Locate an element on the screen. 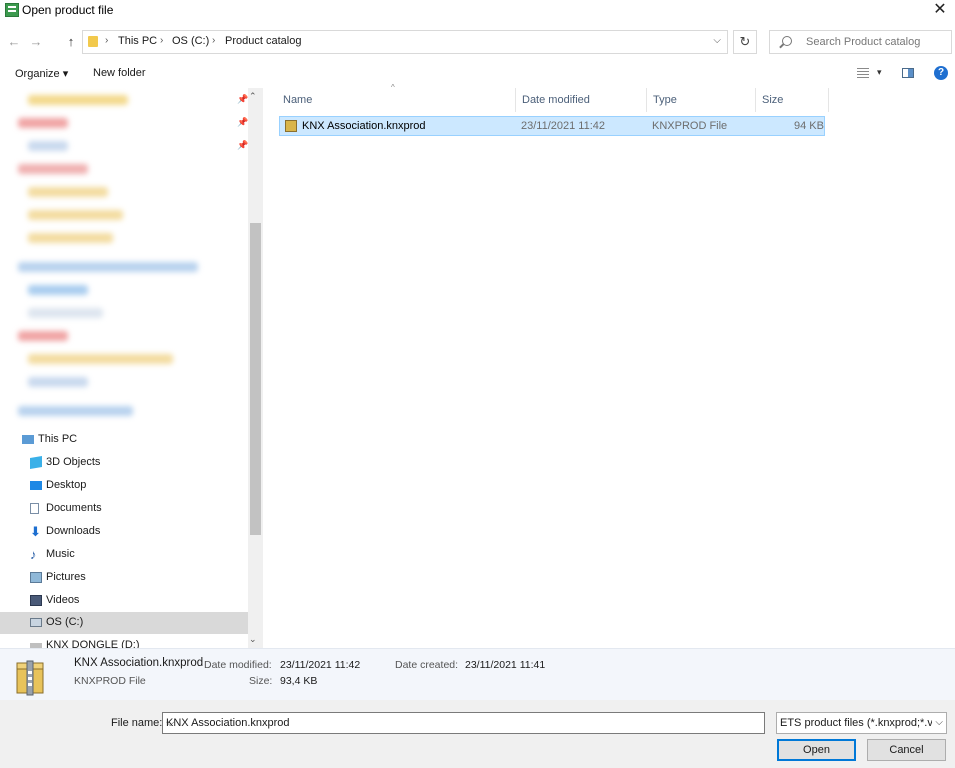  breadcrumb-this-pc: This PC is located at coordinates (137, 41).